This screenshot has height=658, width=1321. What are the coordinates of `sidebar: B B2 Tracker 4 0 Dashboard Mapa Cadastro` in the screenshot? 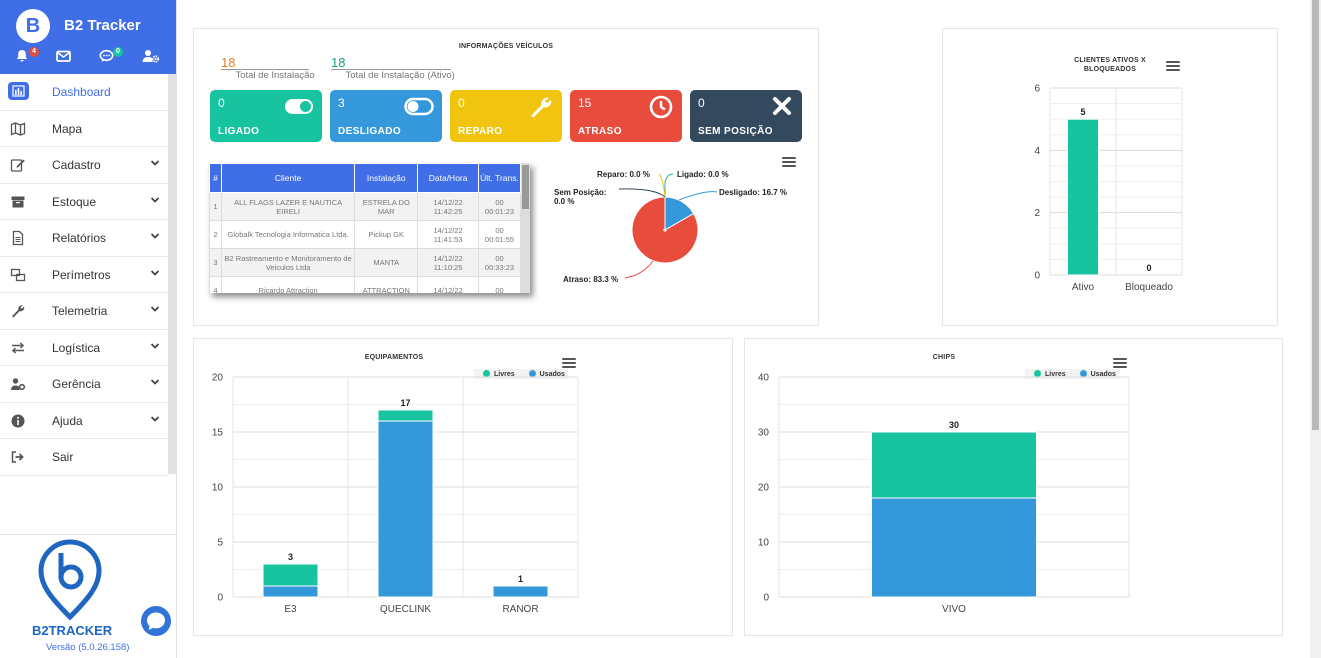 It's located at (88, 329).